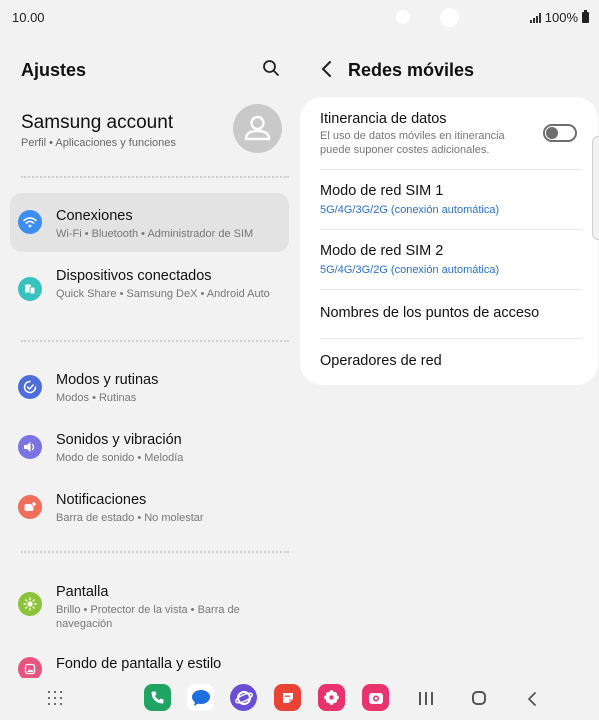  What do you see at coordinates (54, 70) in the screenshot?
I see `settings-title: Ajustes` at bounding box center [54, 70].